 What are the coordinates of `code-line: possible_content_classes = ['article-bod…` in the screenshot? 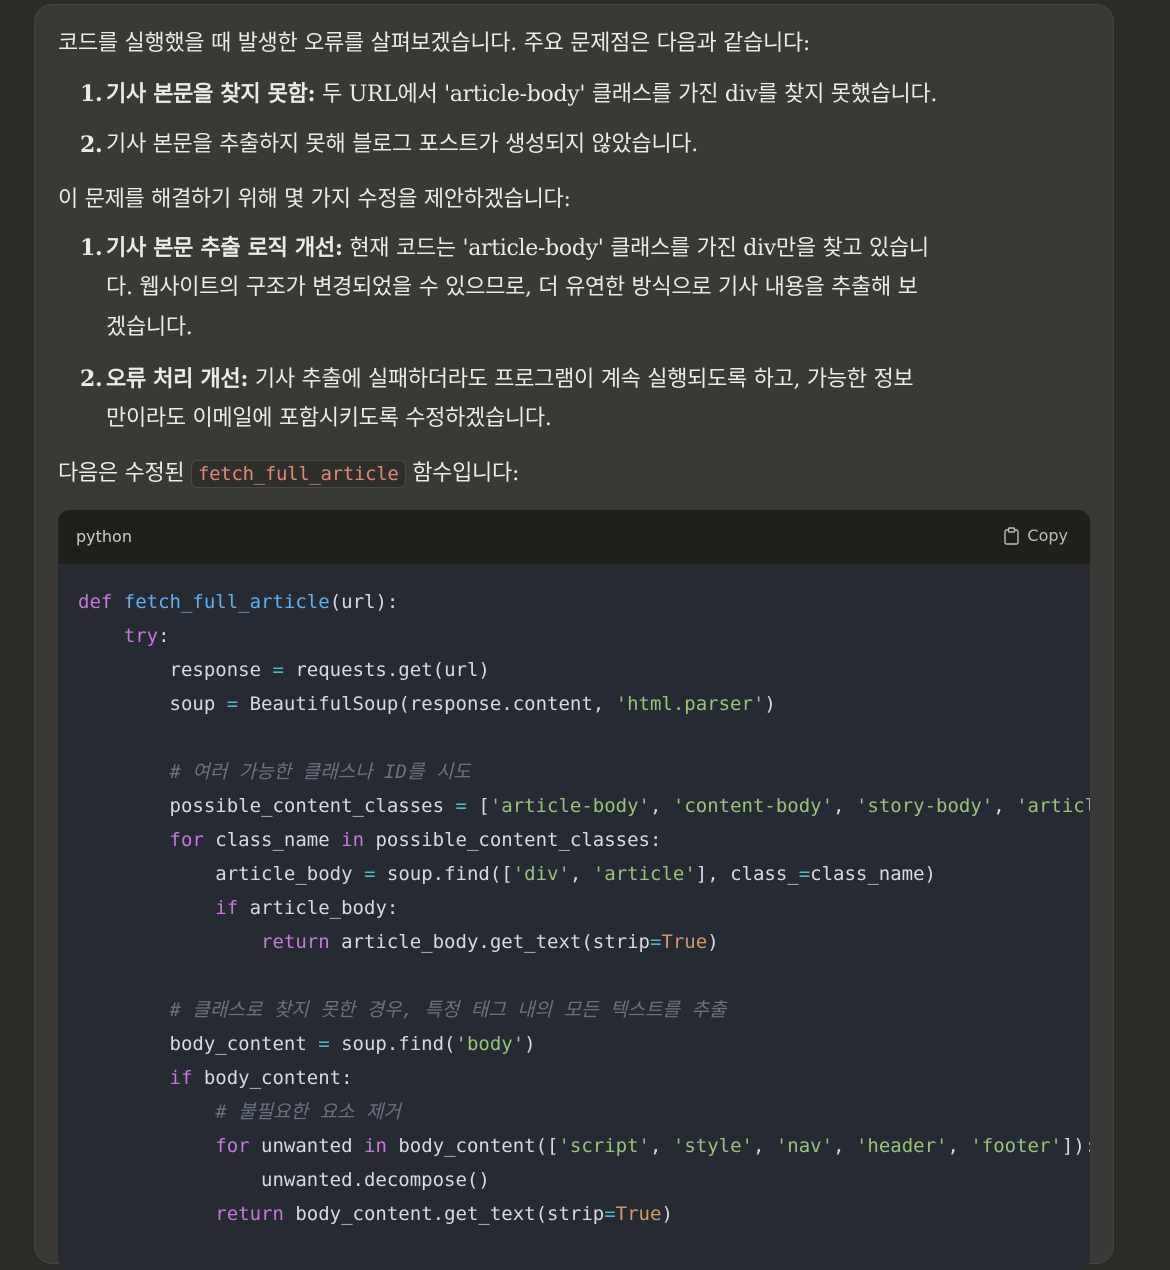 It's located at (584, 806).